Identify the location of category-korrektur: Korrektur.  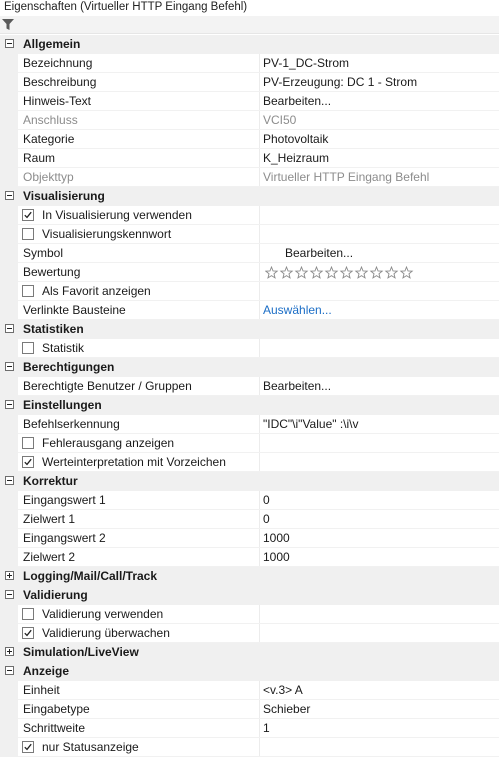
(249, 481).